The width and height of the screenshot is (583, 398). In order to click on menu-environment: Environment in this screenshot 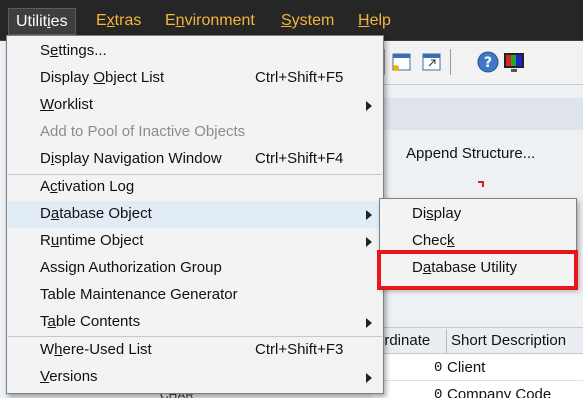, I will do `click(210, 21)`.